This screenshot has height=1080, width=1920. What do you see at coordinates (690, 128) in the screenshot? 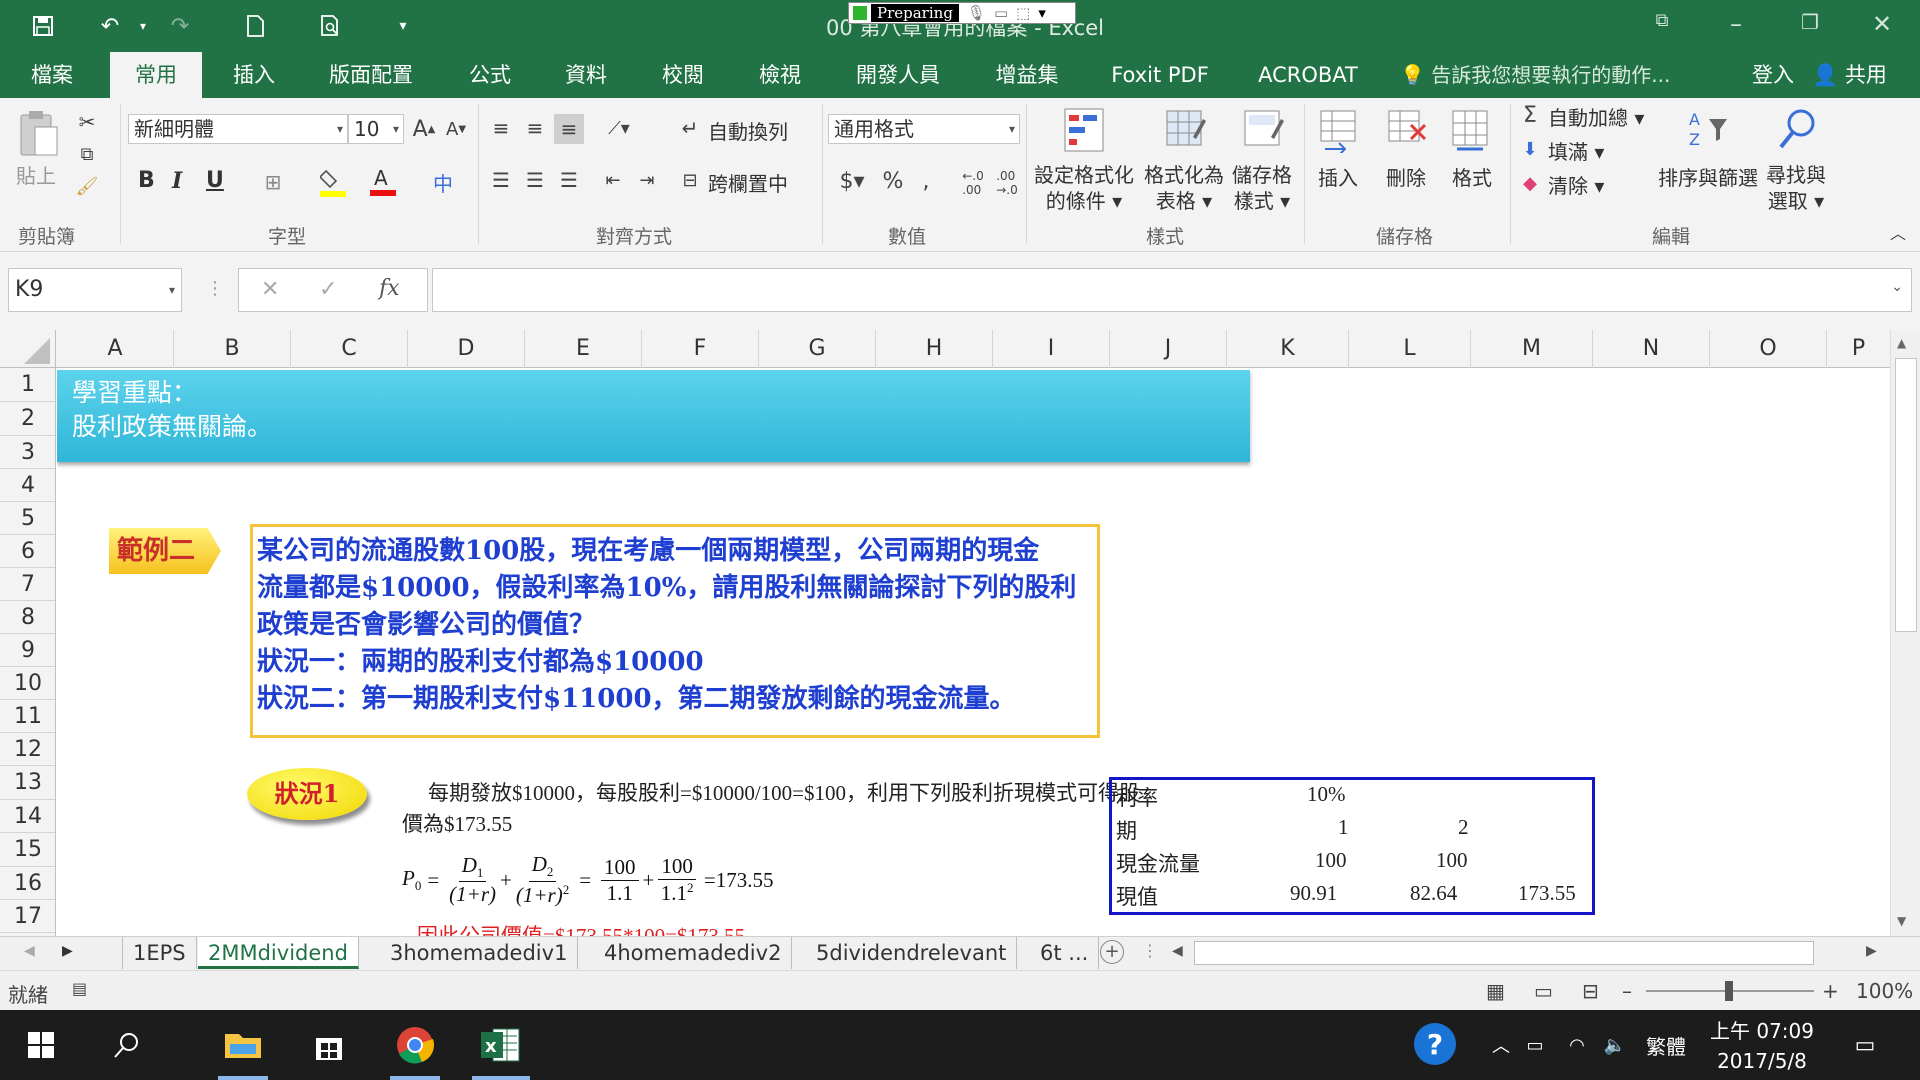
I see `wrap-text-icon: ↵` at bounding box center [690, 128].